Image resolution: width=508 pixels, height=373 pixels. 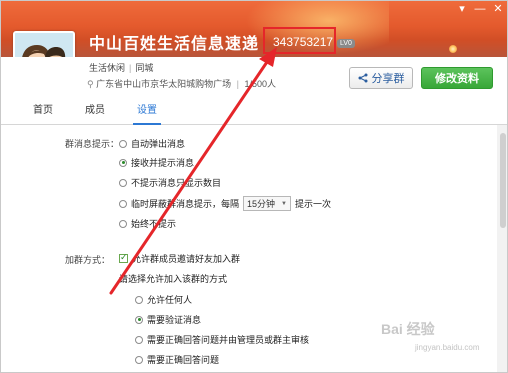 What do you see at coordinates (139, 339) in the screenshot?
I see `radio-answer-review` at bounding box center [139, 339].